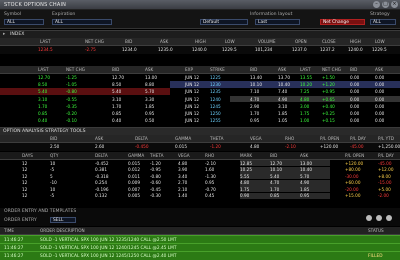  Describe the element at coordinates (217, 138) in the screenshot. I see `analysis-col: THETA` at that location.